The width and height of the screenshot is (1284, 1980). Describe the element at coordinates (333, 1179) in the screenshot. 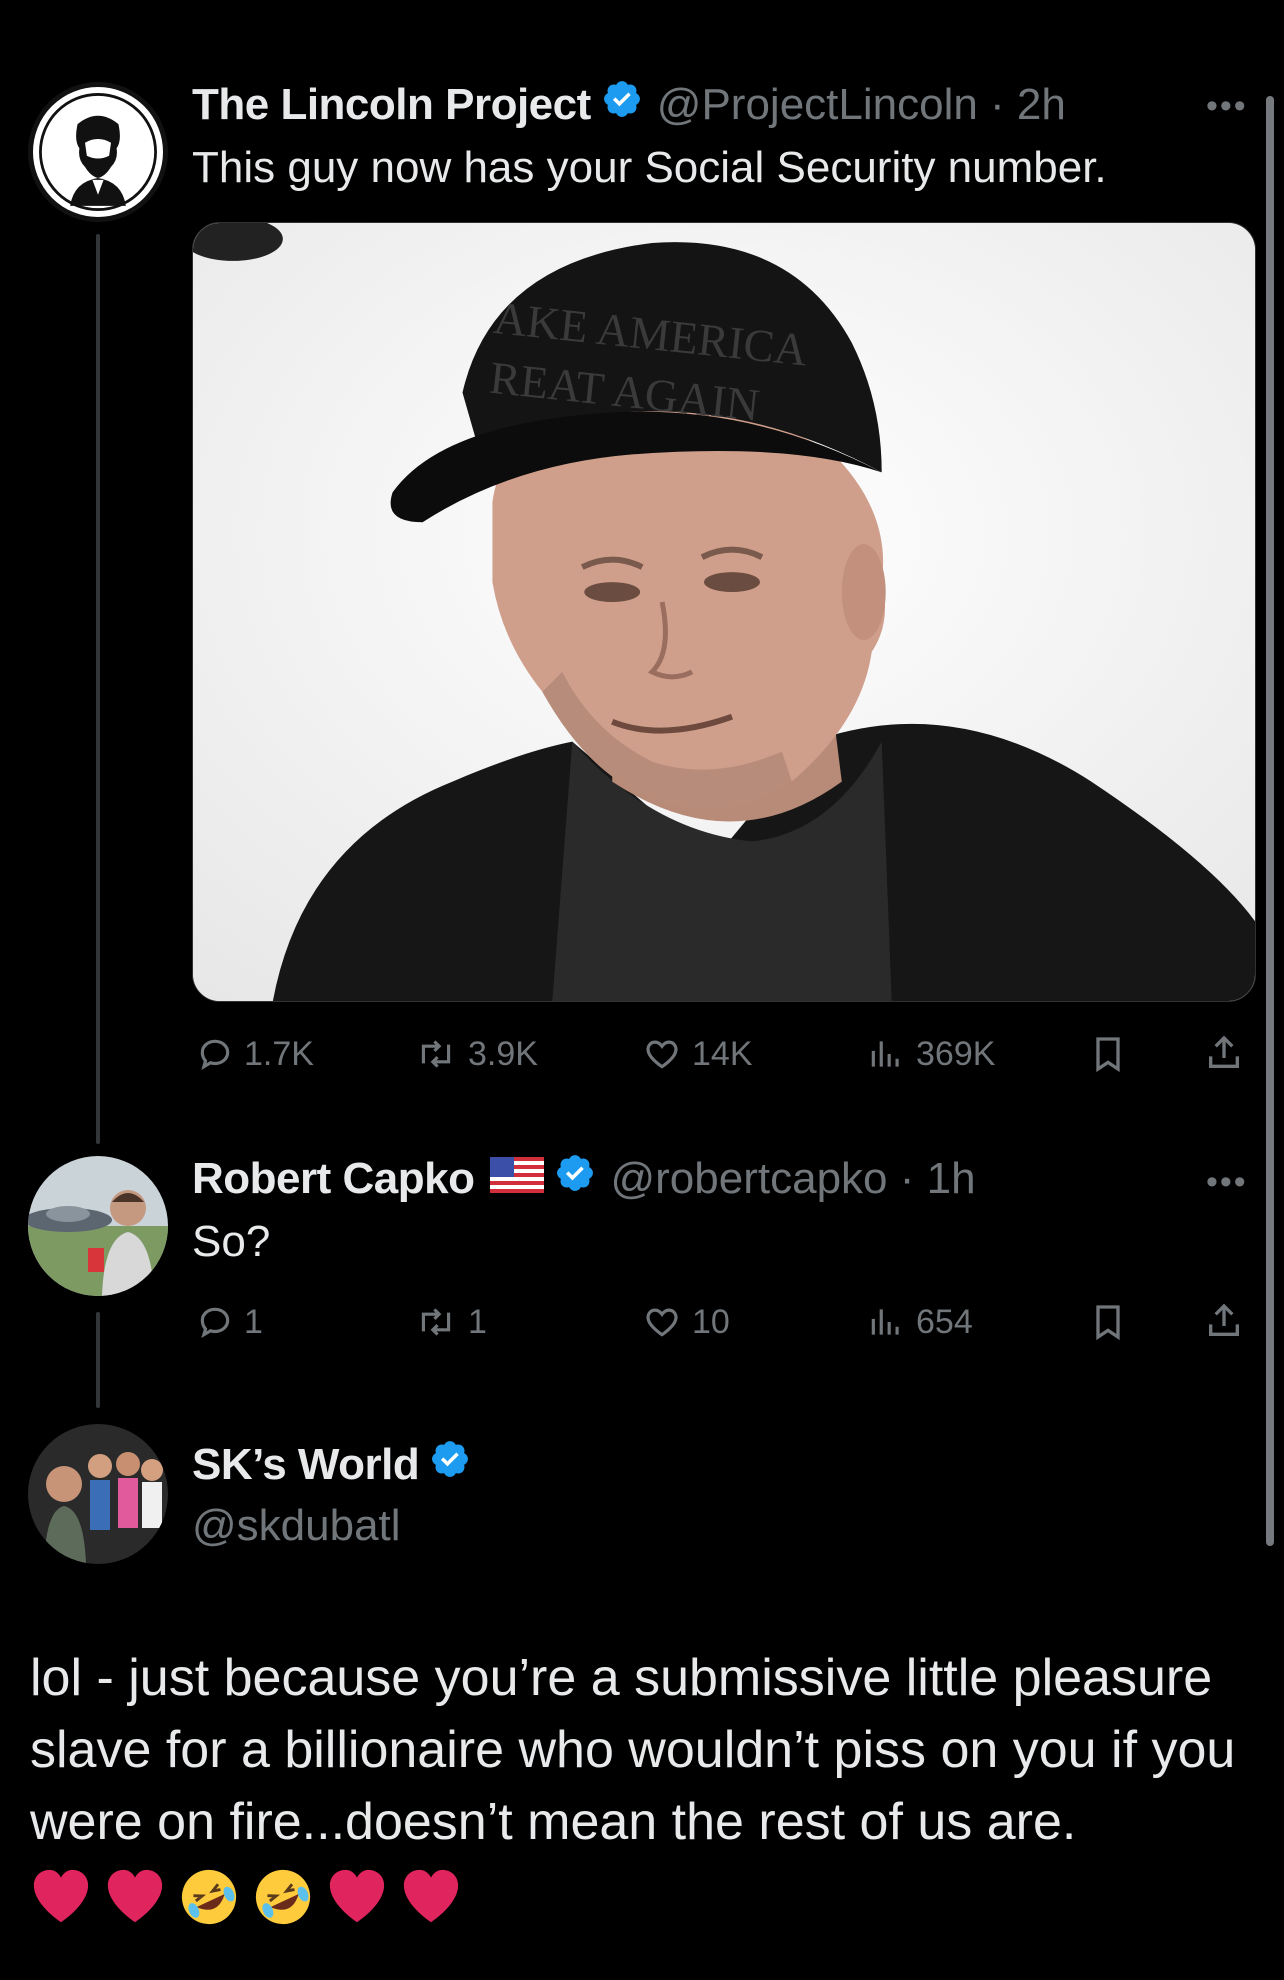

I see `author-name: Robert Capko` at that location.